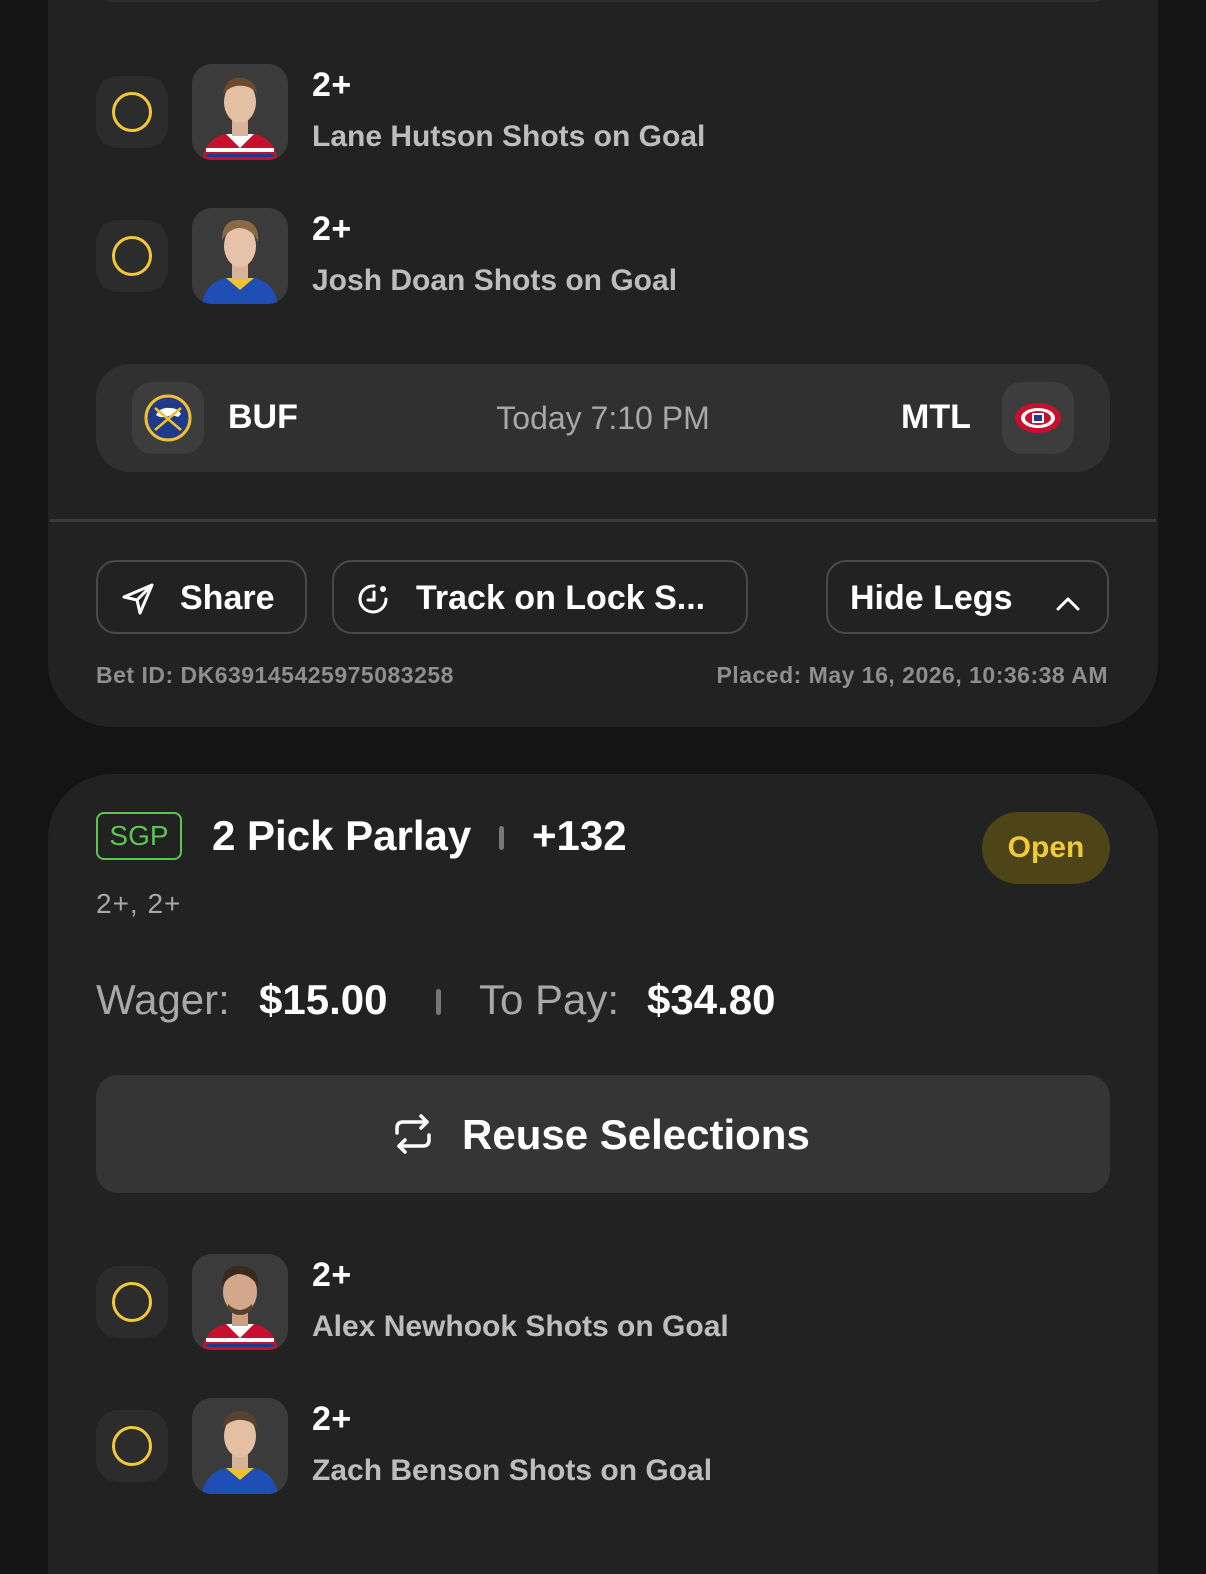 The image size is (1206, 1574). Describe the element at coordinates (520, 1326) in the screenshot. I see `leg-market: Alex Newhook Shots on Goal` at that location.